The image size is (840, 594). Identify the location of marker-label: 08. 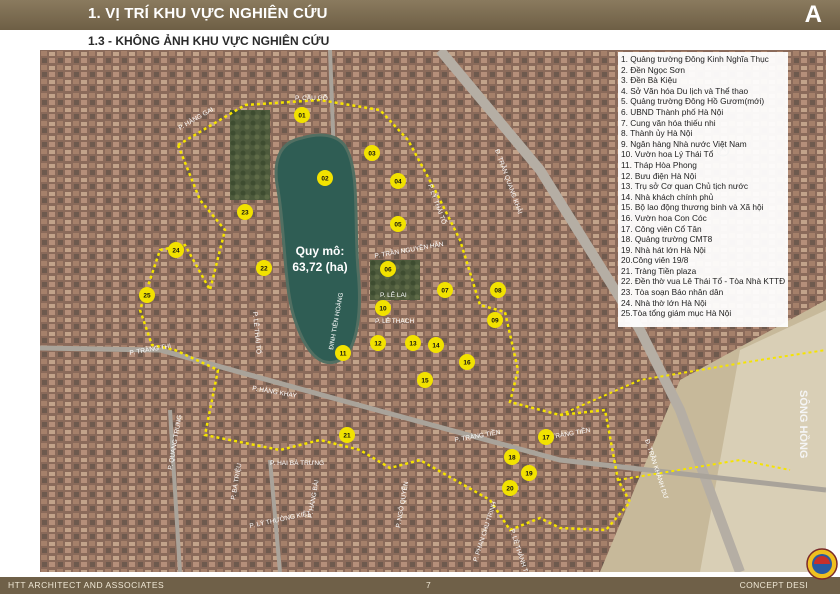
(498, 291).